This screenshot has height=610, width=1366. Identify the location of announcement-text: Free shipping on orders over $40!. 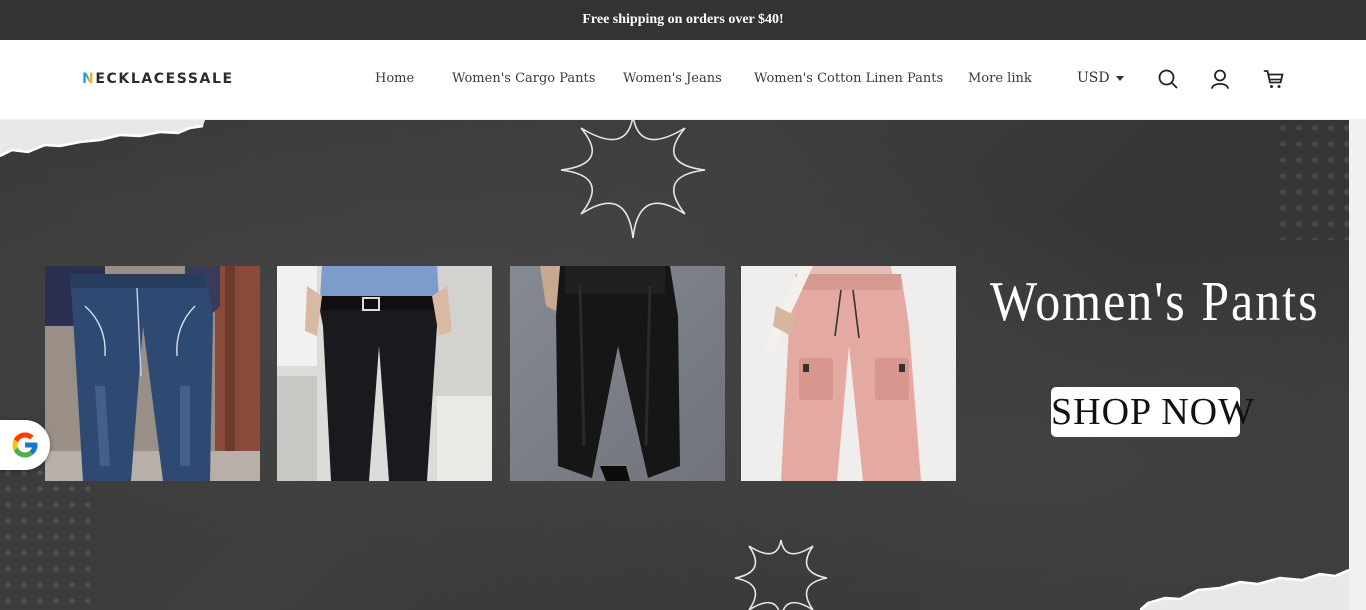
(683, 19).